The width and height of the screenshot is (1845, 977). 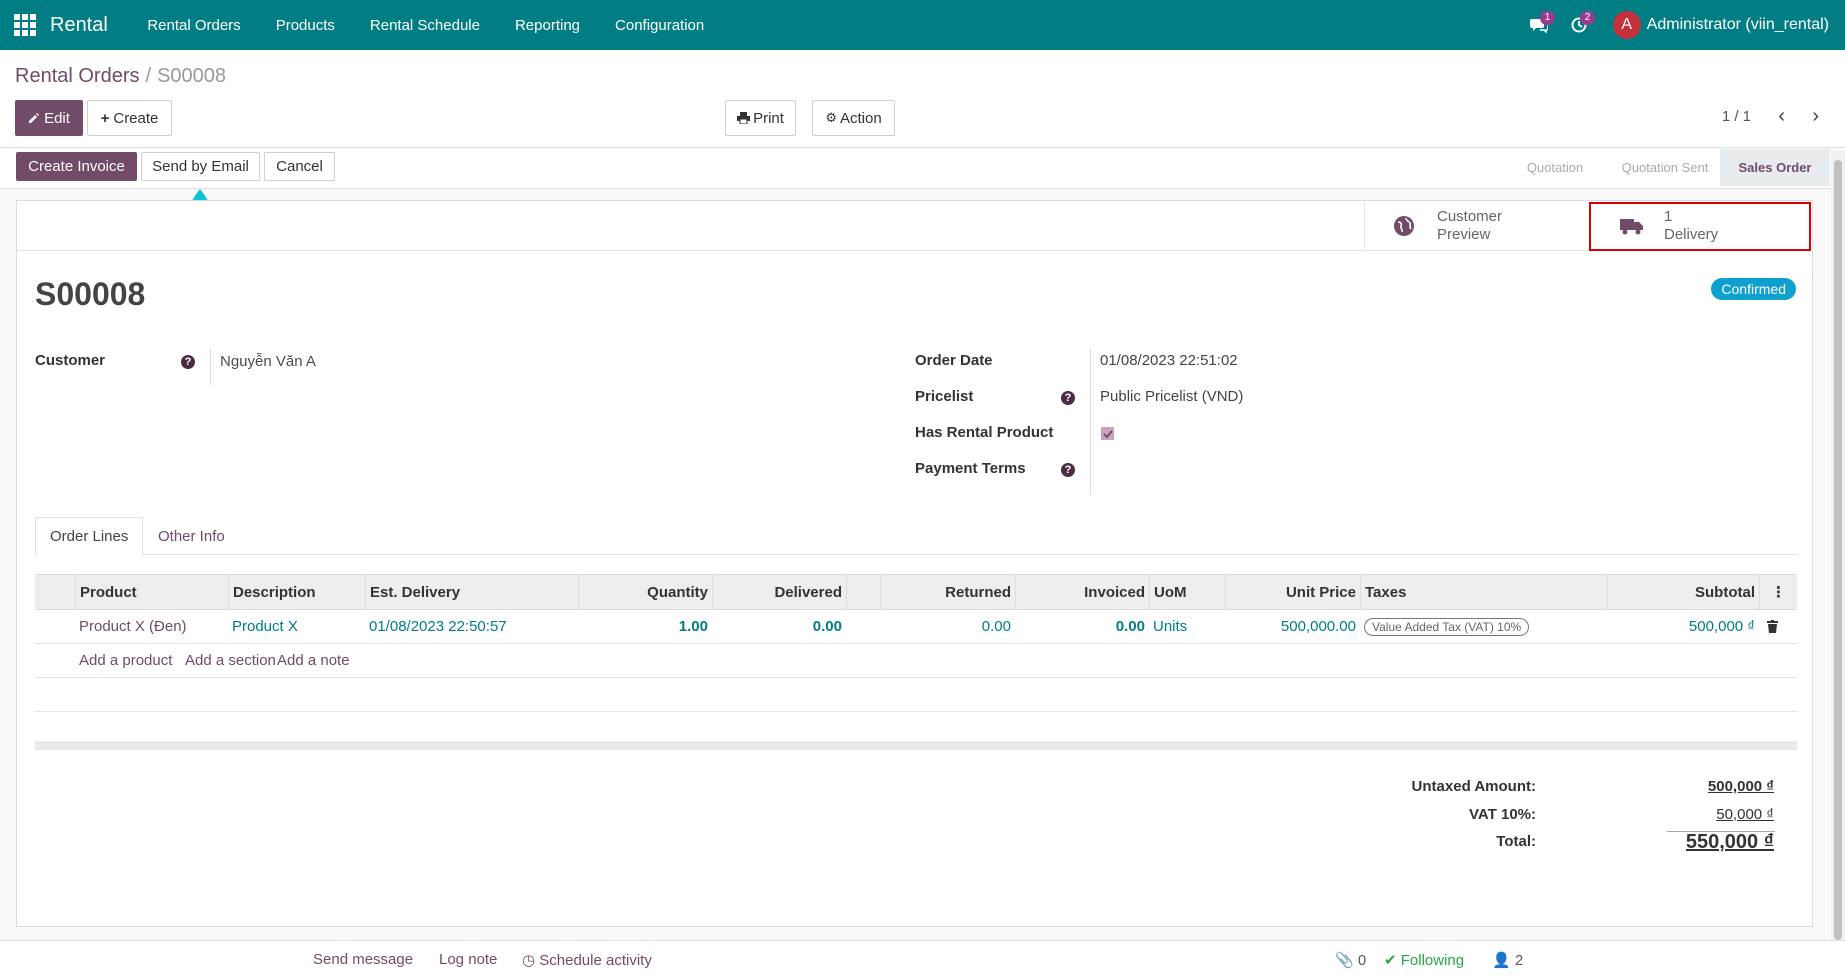 I want to click on cancel-label: Cancel, so click(x=299, y=166).